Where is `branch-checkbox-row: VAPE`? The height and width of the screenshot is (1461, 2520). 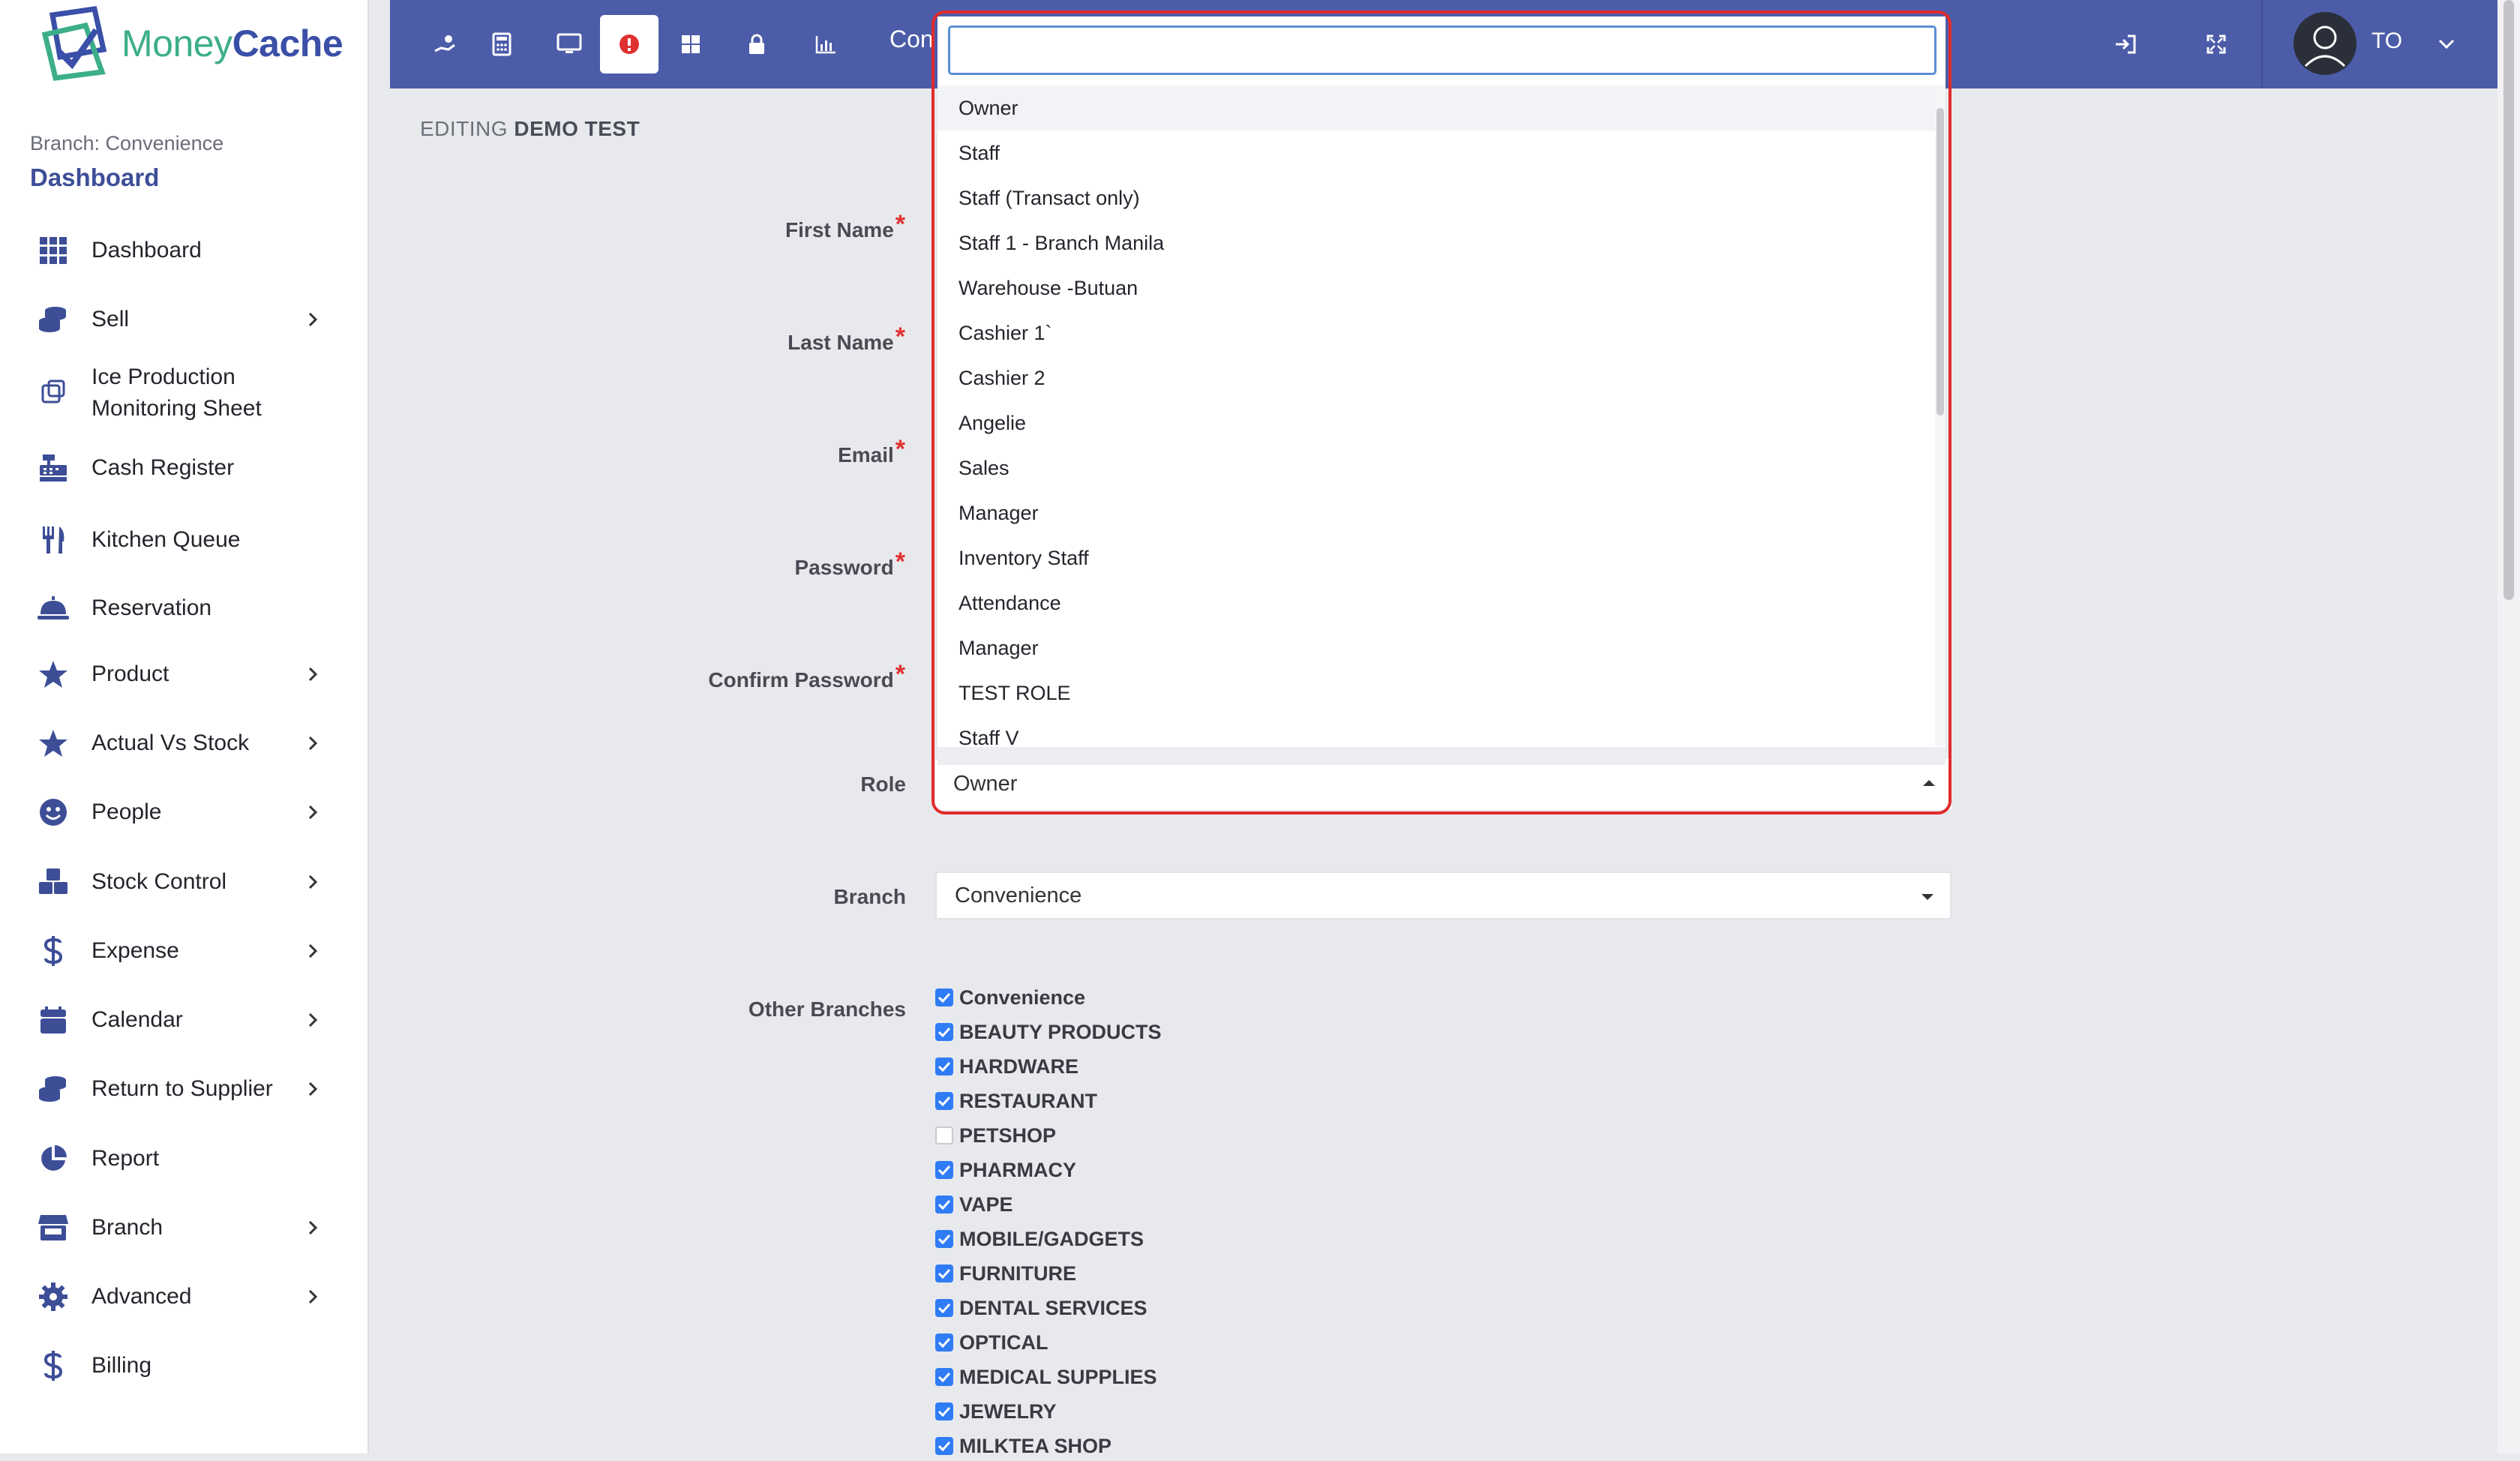 branch-checkbox-row: VAPE is located at coordinates (974, 1205).